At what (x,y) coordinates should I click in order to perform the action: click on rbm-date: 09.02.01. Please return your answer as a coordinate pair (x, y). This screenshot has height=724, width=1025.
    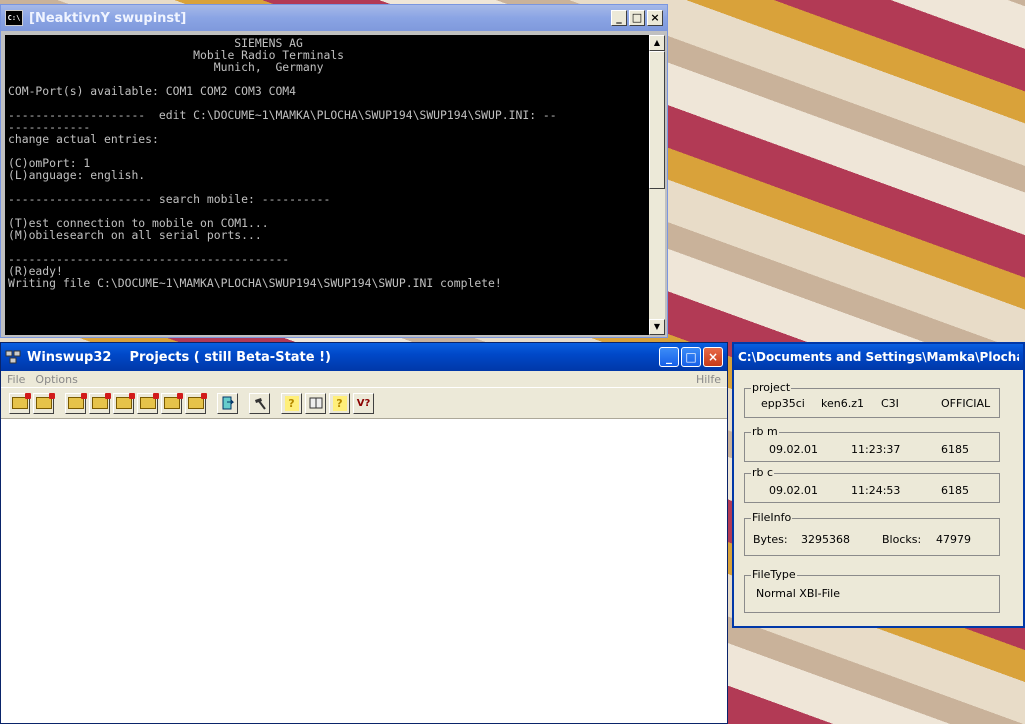
    Looking at the image, I should click on (793, 449).